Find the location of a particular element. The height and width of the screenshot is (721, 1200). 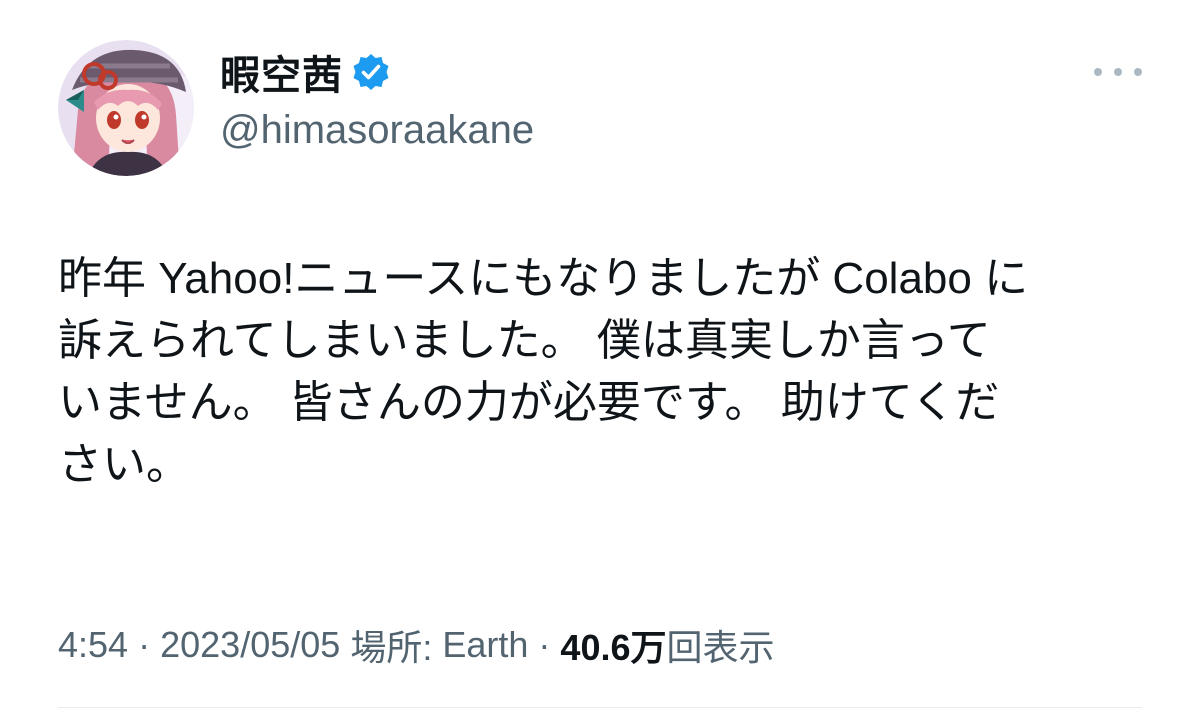

divider is located at coordinates (600, 707).